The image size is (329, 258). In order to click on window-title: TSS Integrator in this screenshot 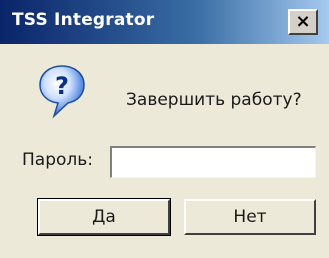, I will do `click(83, 20)`.